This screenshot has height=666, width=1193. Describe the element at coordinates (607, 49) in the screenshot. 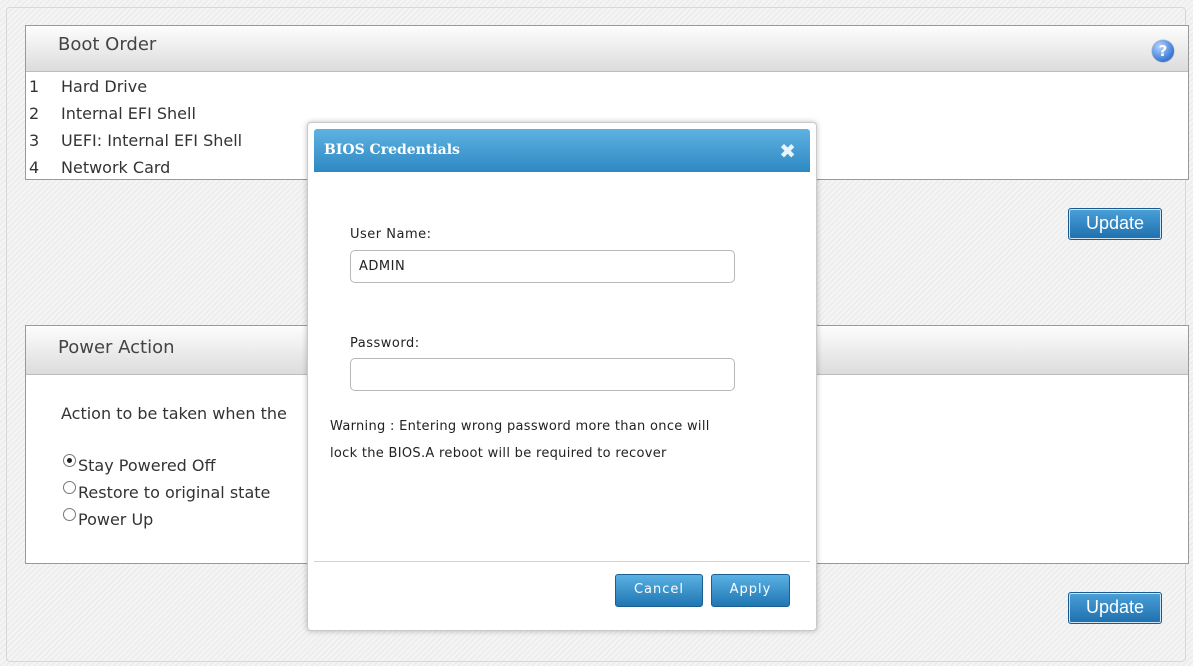

I see `boot-order-title: Boot Order` at that location.